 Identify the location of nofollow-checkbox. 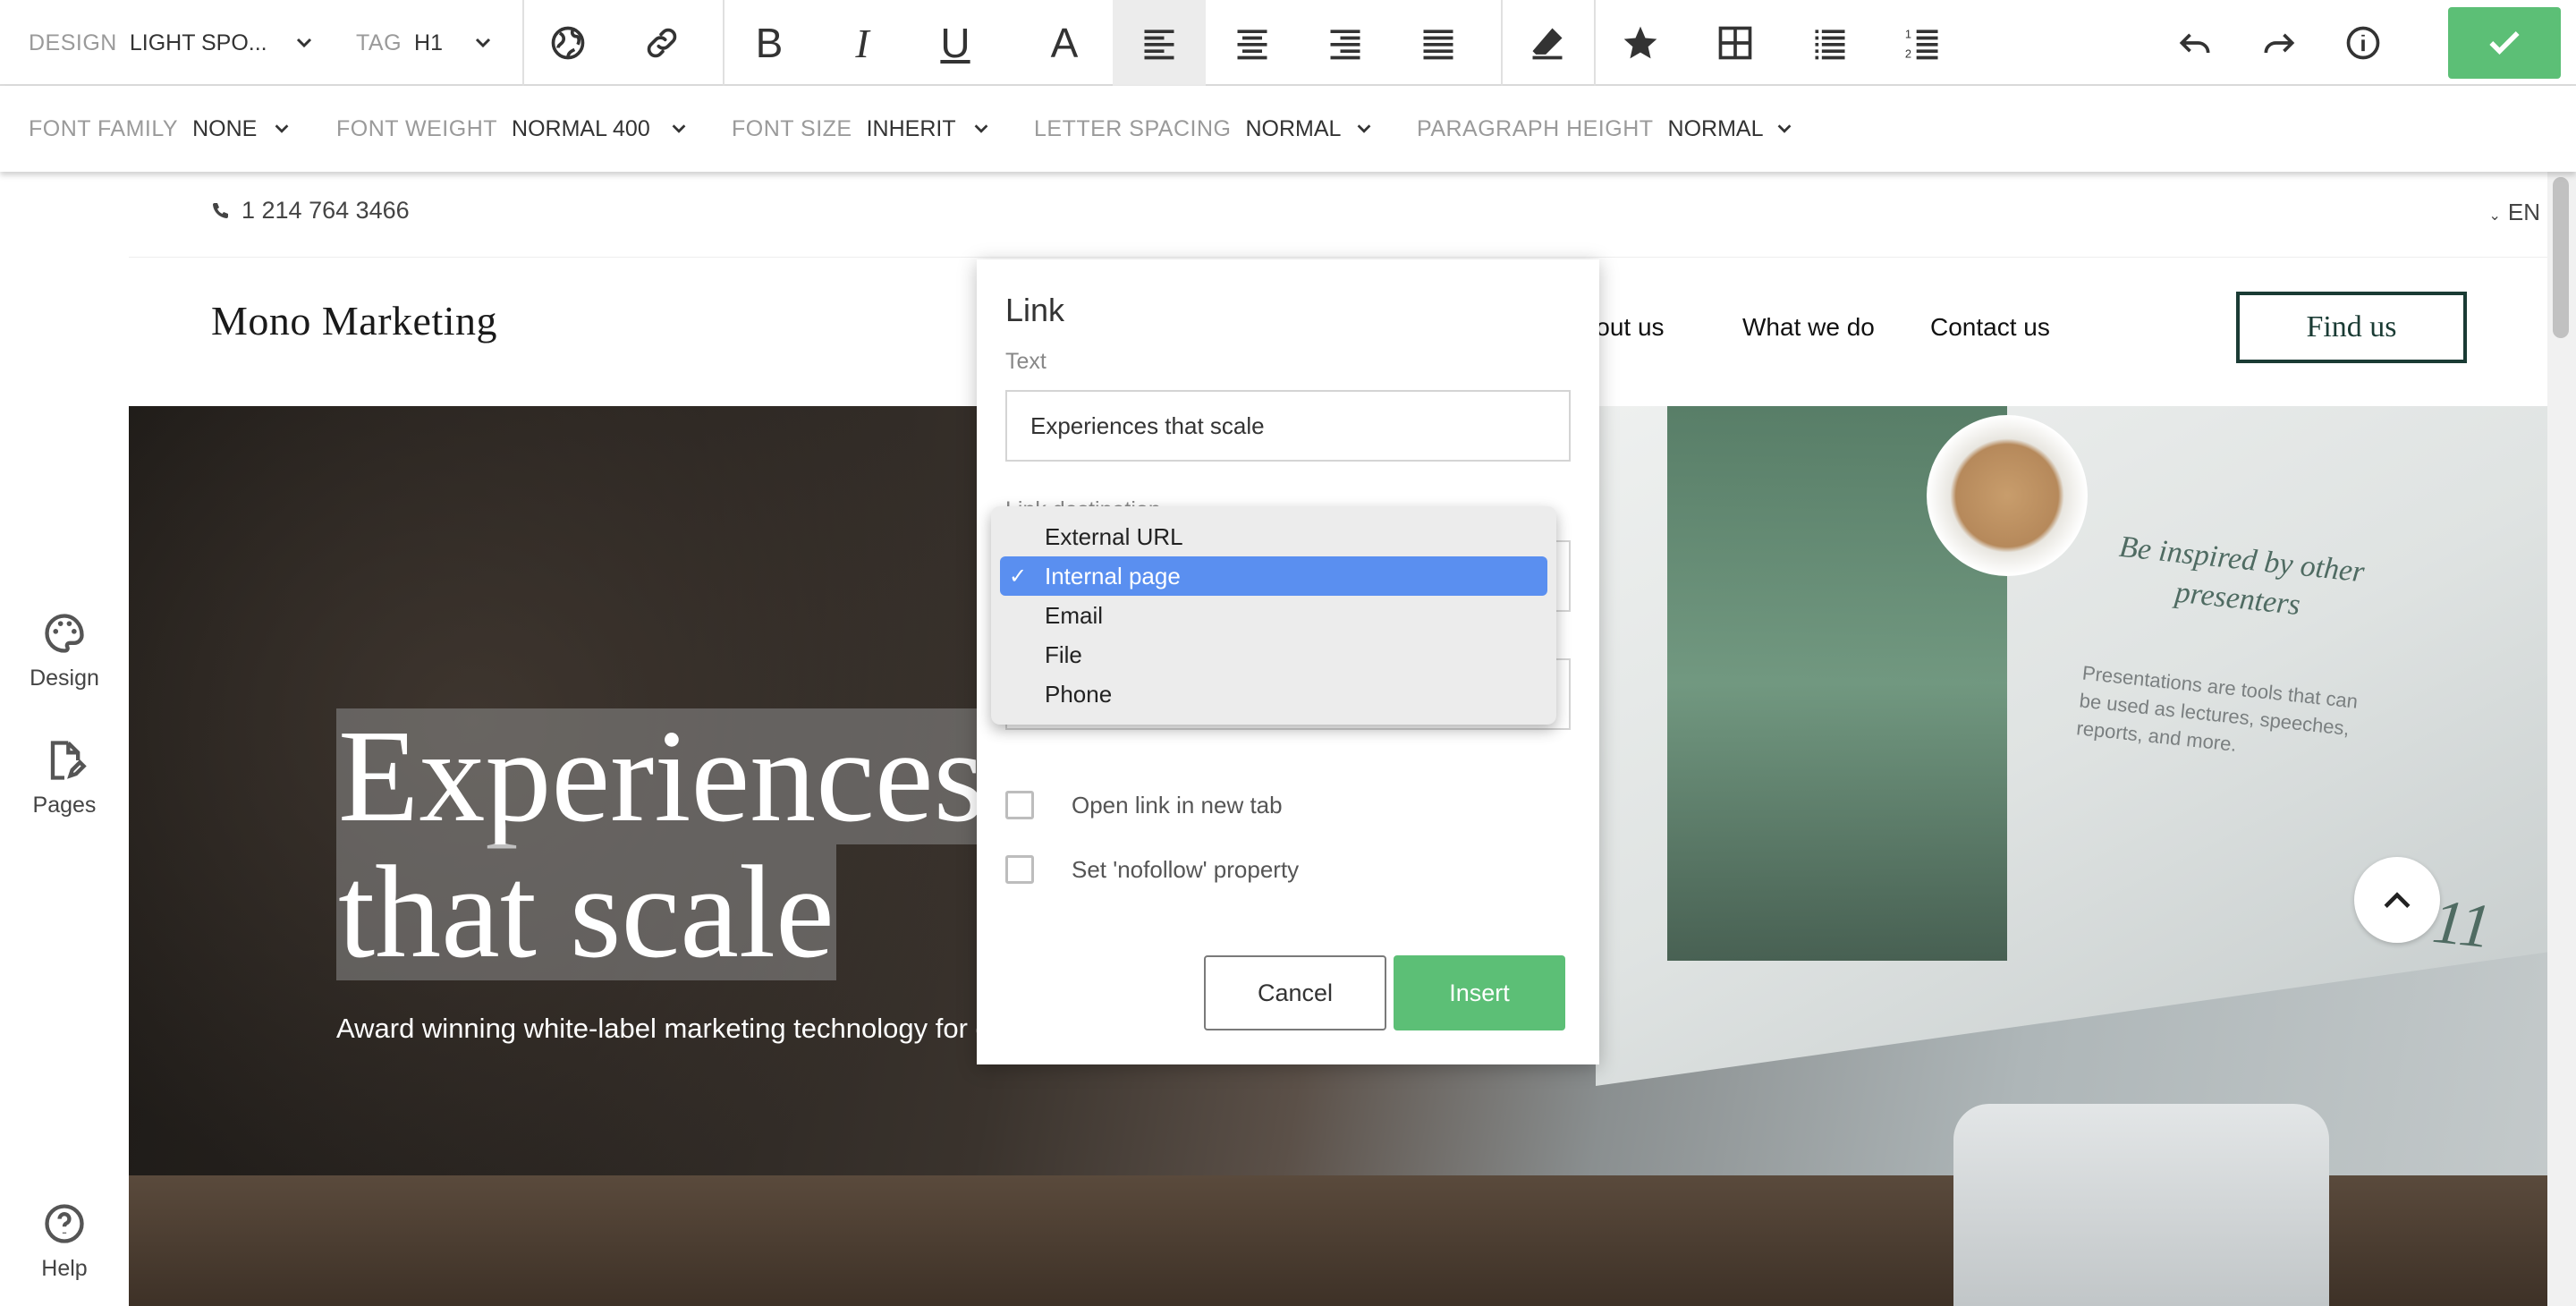
(1019, 870).